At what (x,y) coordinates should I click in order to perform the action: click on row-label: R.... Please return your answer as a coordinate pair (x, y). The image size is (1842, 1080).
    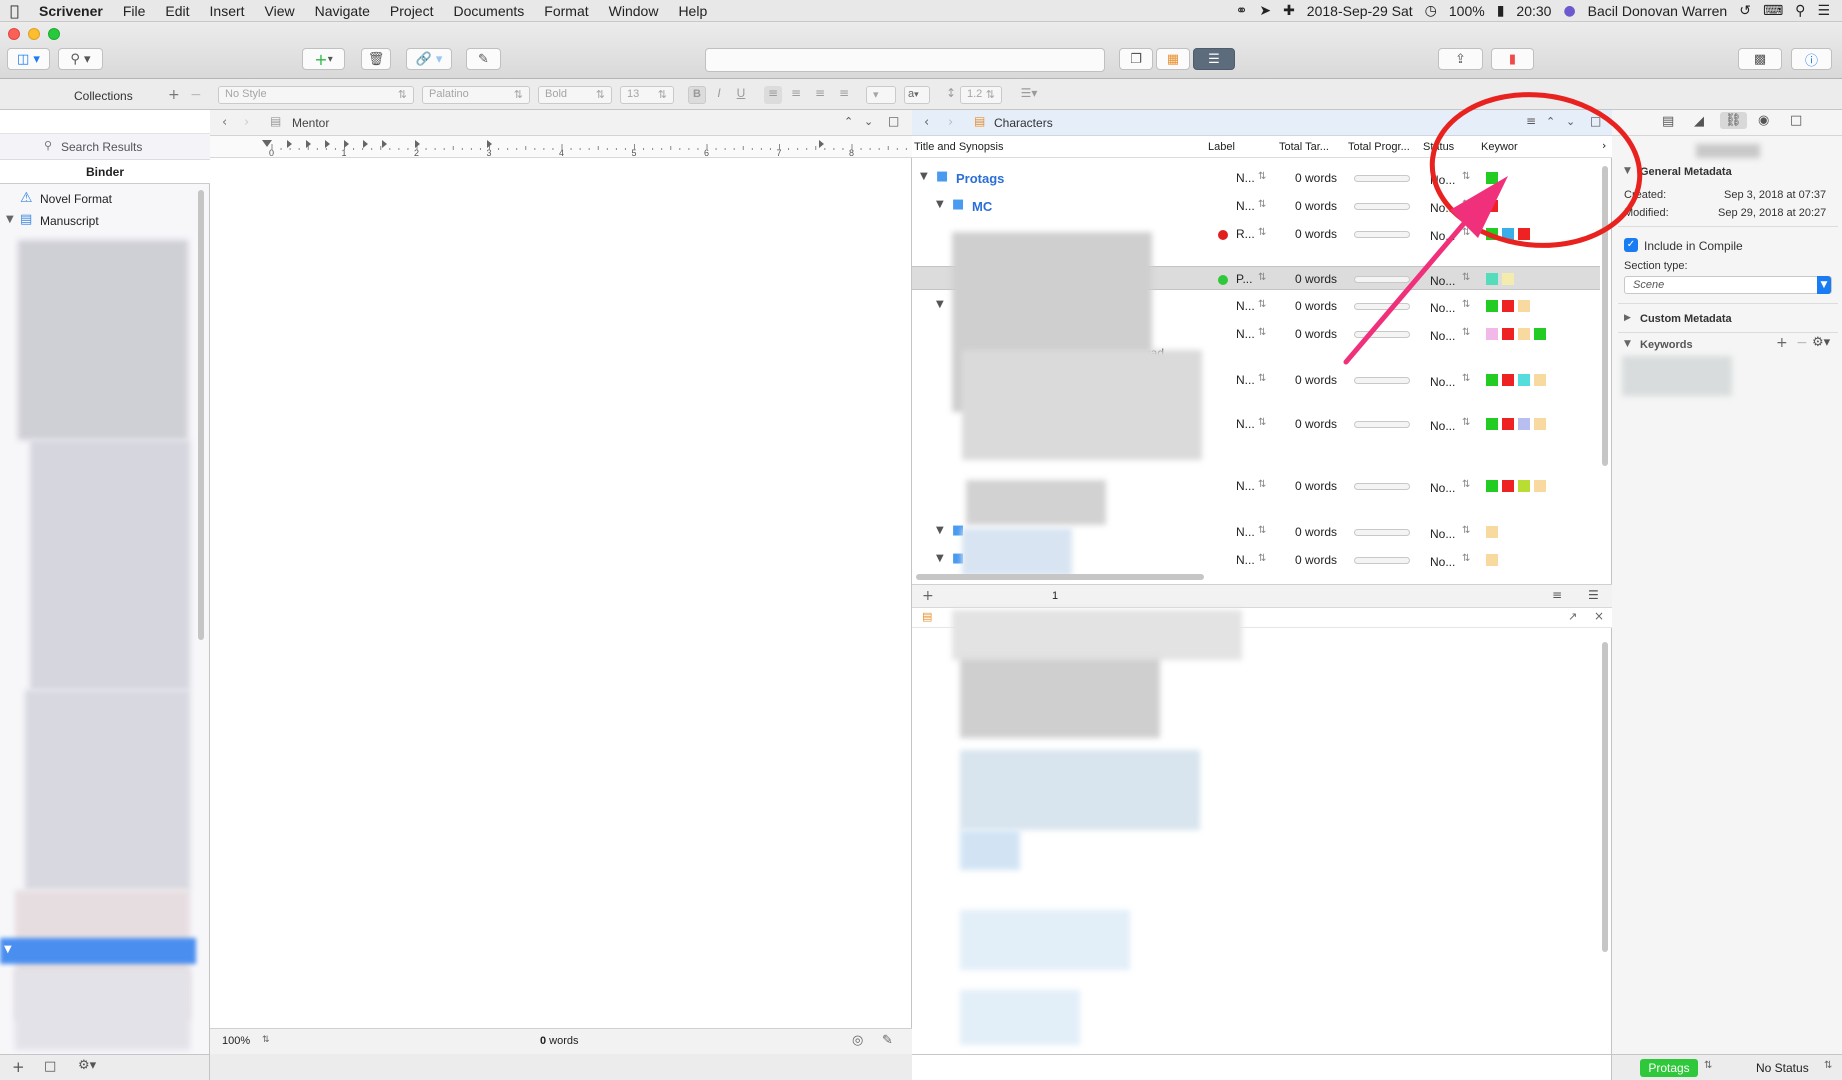
    Looking at the image, I should click on (1245, 234).